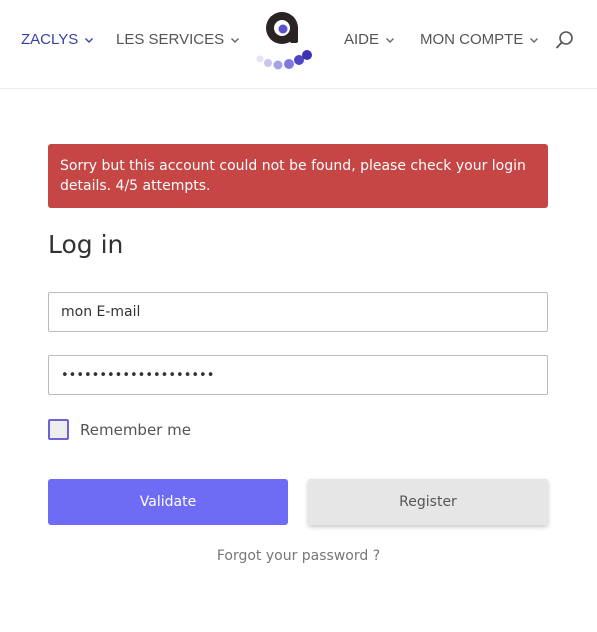 Image resolution: width=597 pixels, height=632 pixels. I want to click on validate-button: Validate, so click(168, 502).